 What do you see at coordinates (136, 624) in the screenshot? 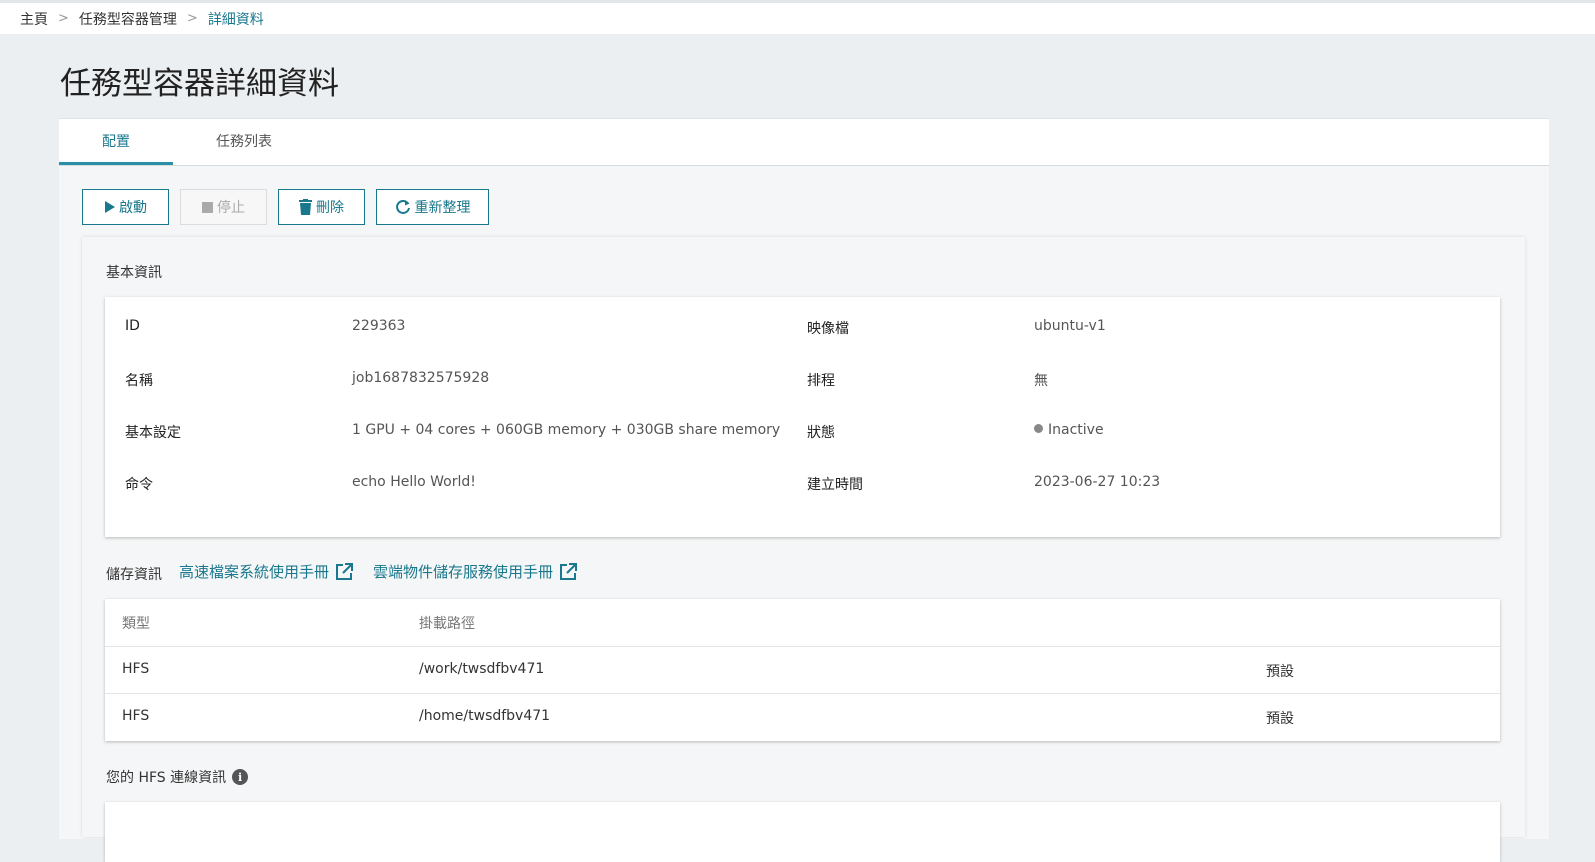
I see `column-header-type: 類型` at bounding box center [136, 624].